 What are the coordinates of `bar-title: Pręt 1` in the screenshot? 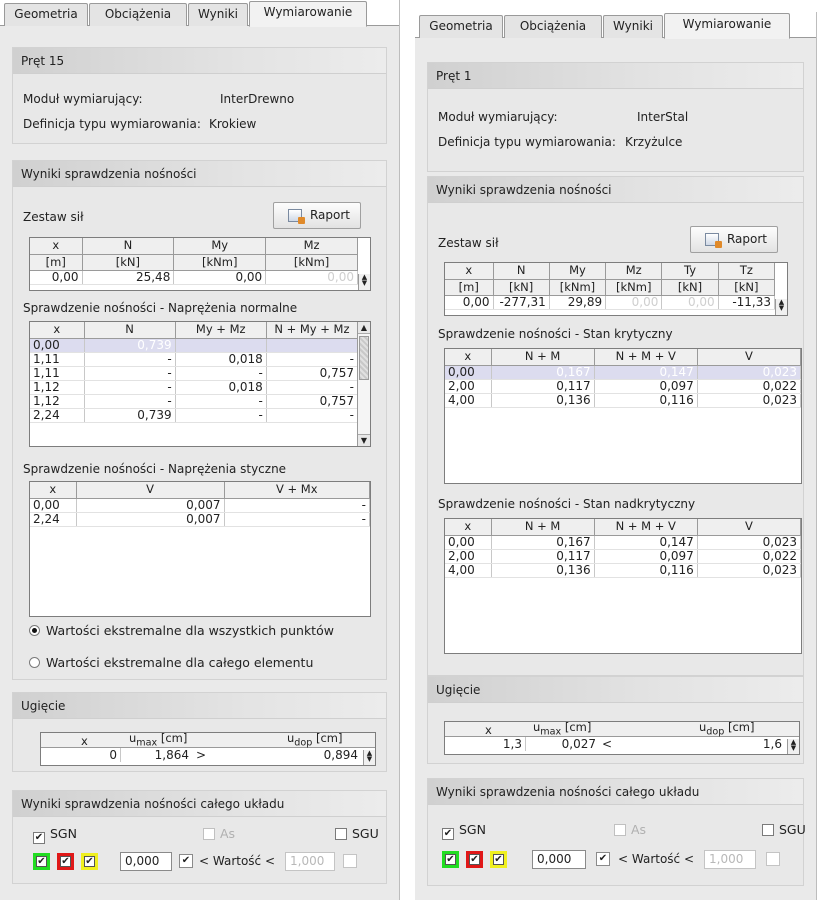 It's located at (615, 76).